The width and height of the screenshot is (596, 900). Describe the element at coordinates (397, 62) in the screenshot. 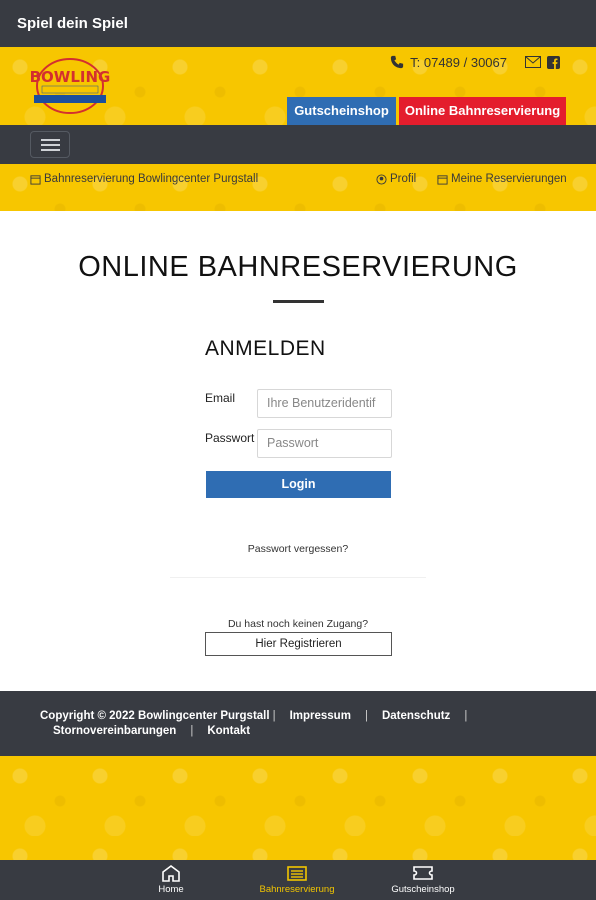

I see `phone-icon` at that location.